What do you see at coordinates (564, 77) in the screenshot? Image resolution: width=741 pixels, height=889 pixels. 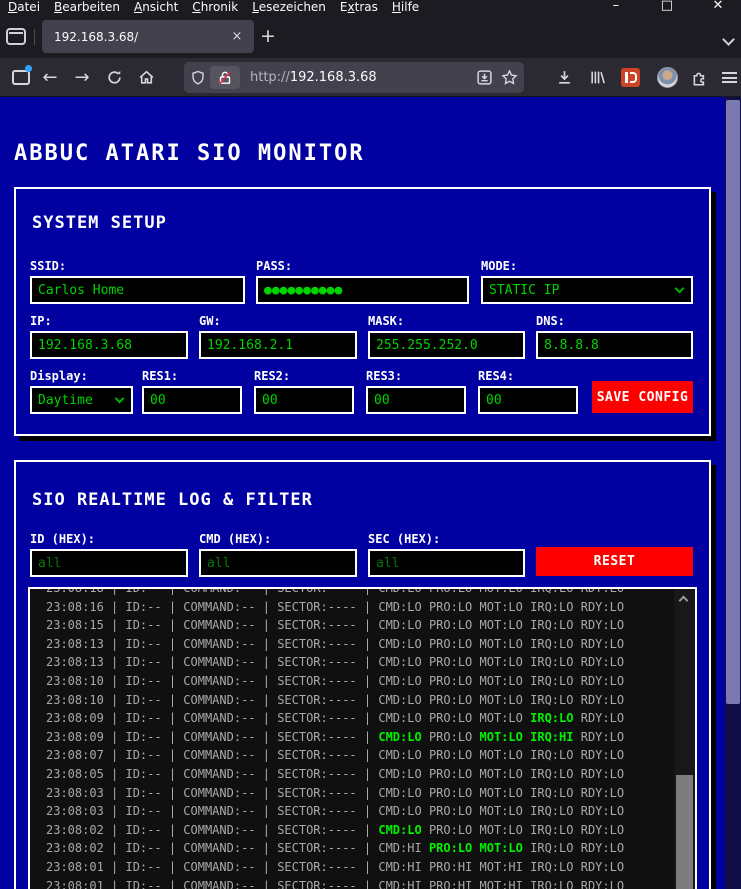 I see `downloads-icon` at bounding box center [564, 77].